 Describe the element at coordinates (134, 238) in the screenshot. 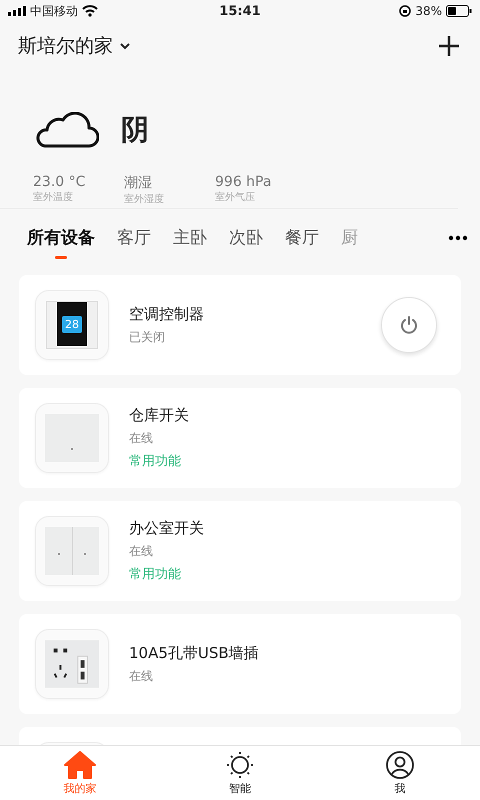

I see `room-tab: 客厅` at that location.